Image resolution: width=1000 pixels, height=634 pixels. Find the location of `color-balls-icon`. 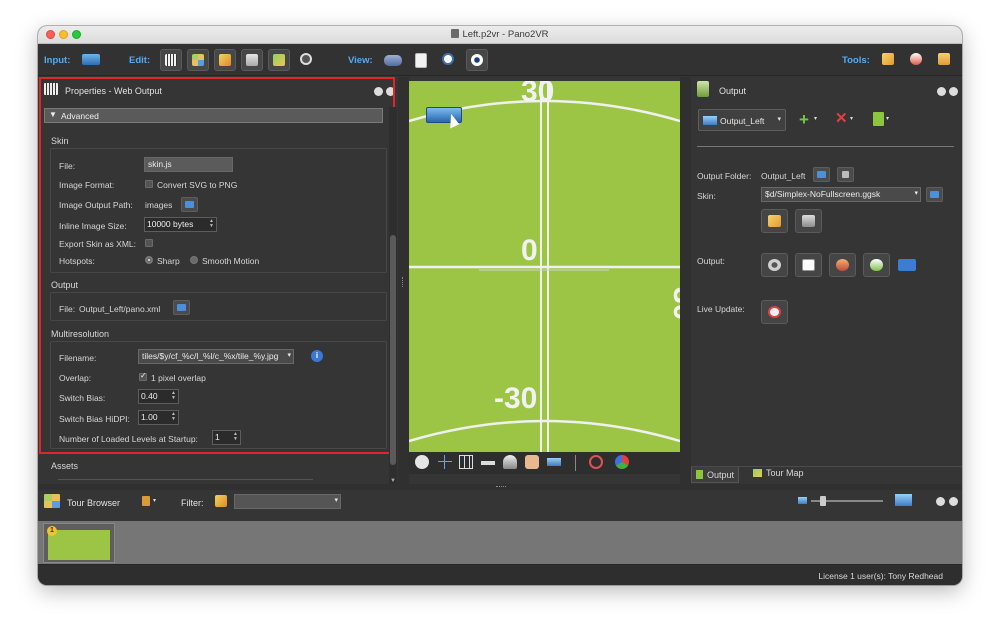

color-balls-icon is located at coordinates (622, 462).